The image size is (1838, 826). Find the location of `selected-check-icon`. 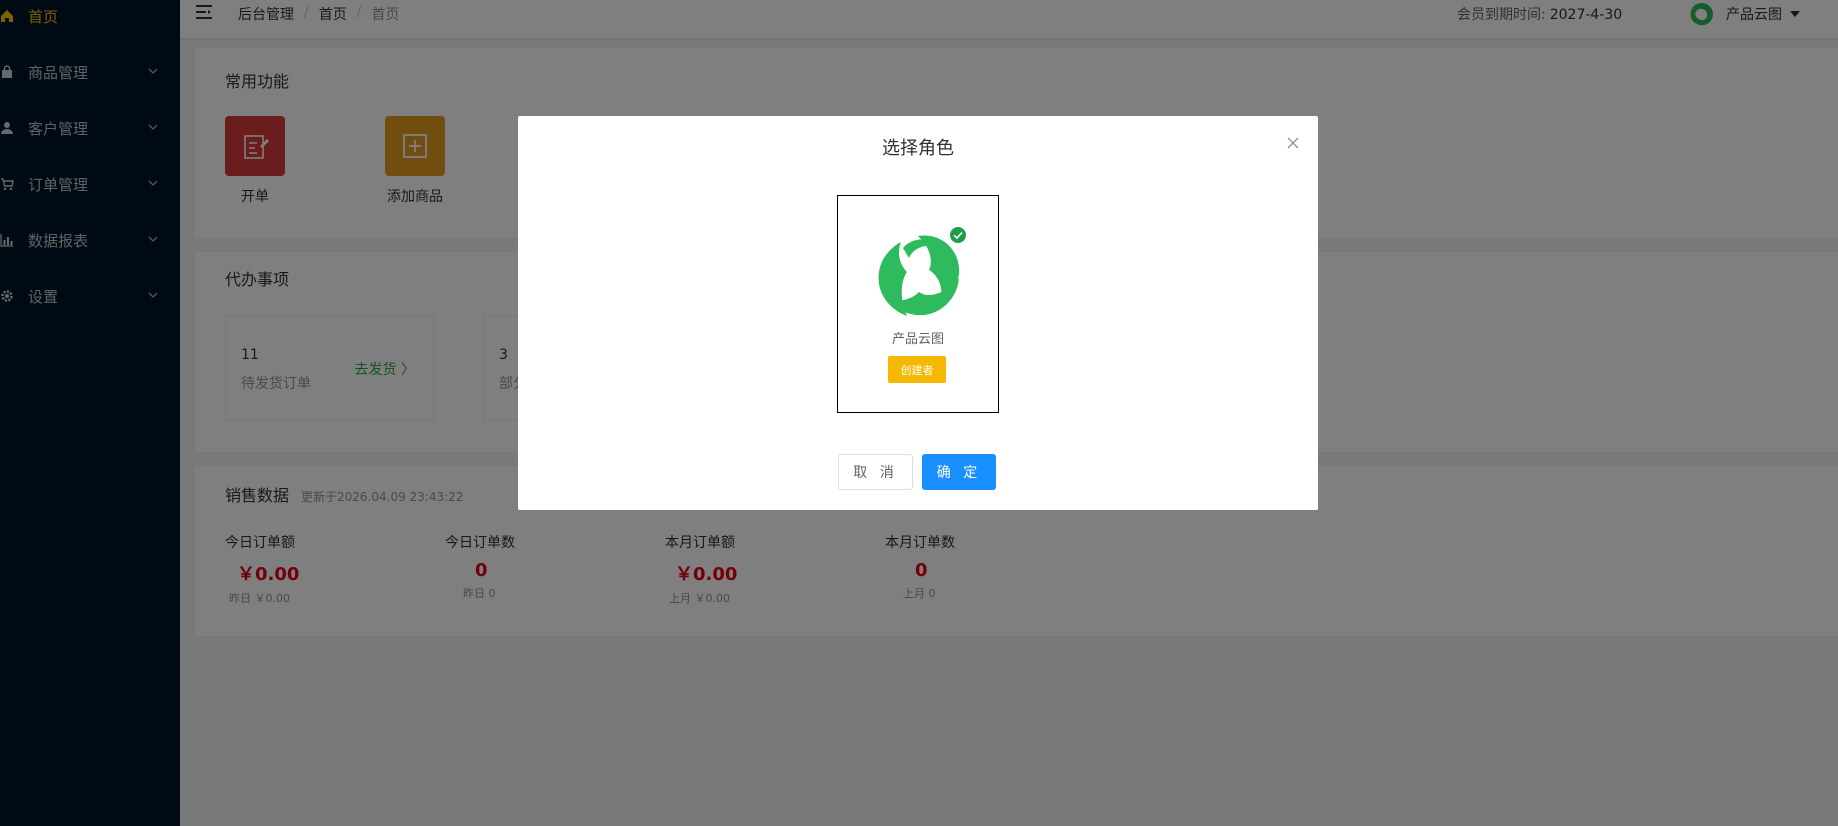

selected-check-icon is located at coordinates (958, 235).